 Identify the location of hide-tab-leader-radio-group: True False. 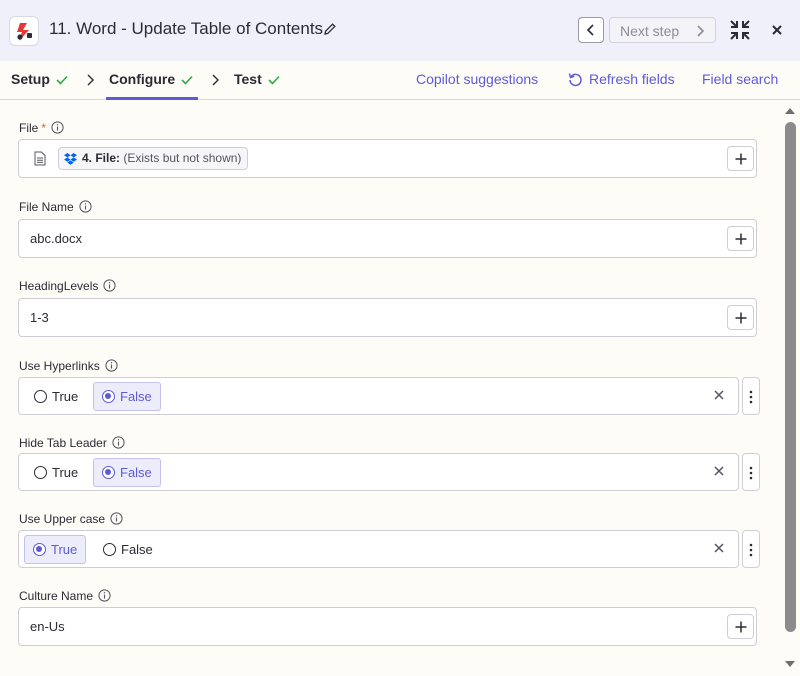
(378, 472).